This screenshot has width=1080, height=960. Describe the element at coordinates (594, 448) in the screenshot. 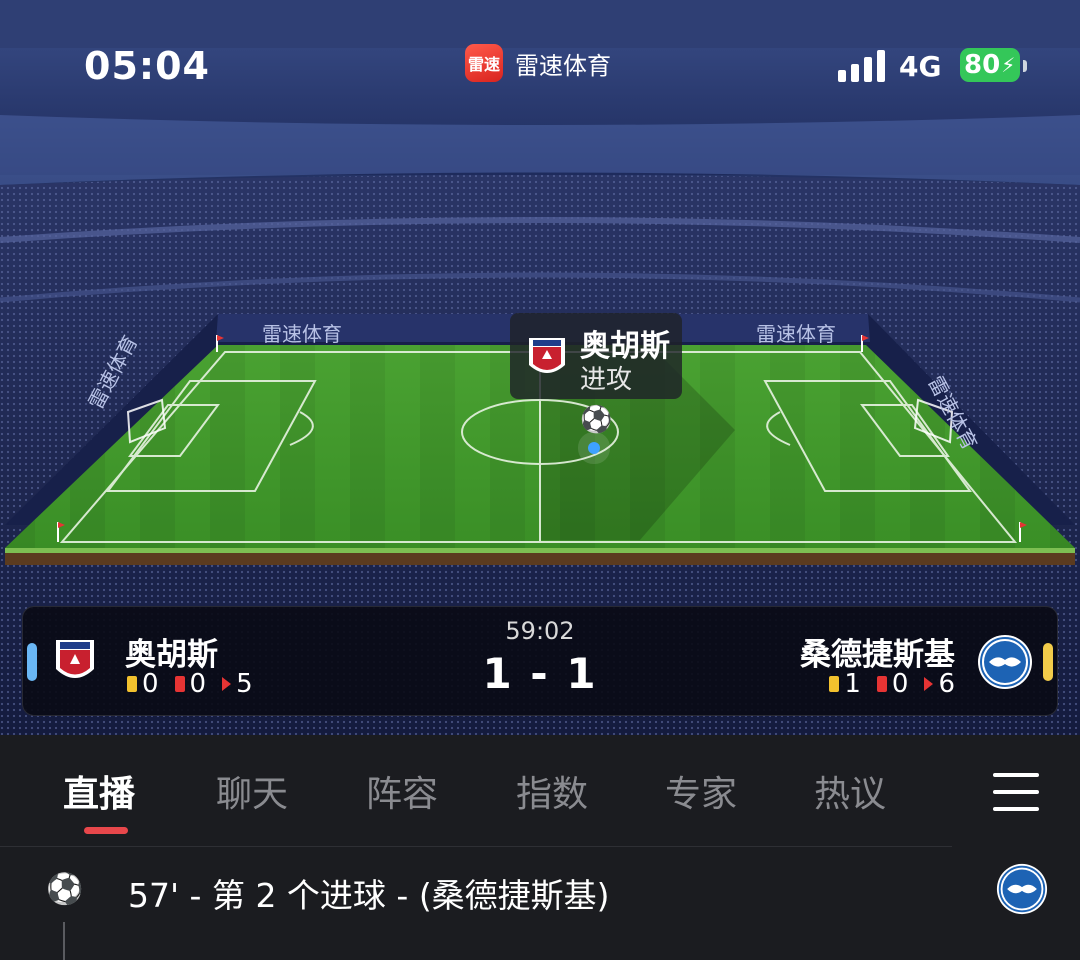

I see `ball-position-marker` at that location.